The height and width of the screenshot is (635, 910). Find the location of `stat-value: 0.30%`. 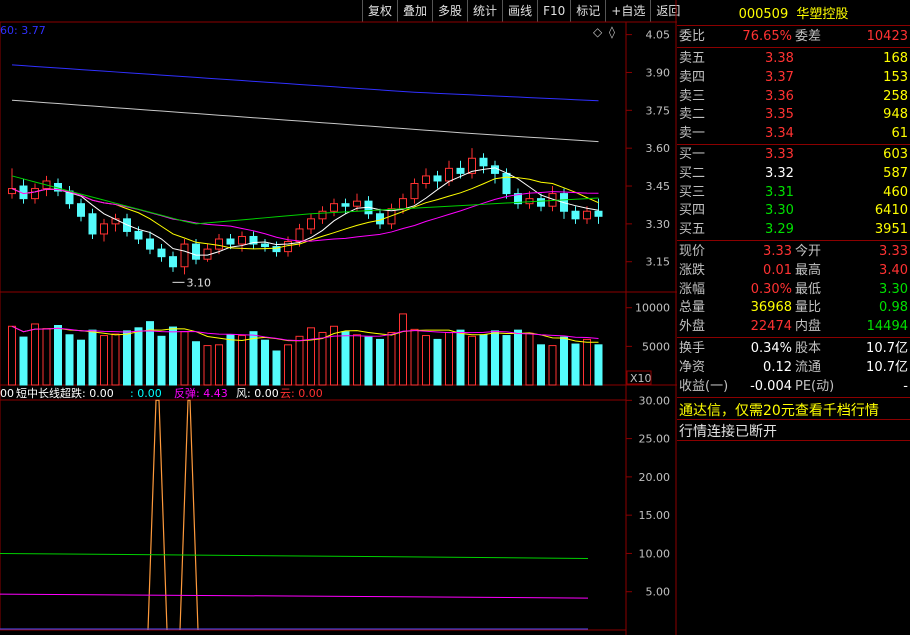

stat-value: 0.30% is located at coordinates (771, 289).